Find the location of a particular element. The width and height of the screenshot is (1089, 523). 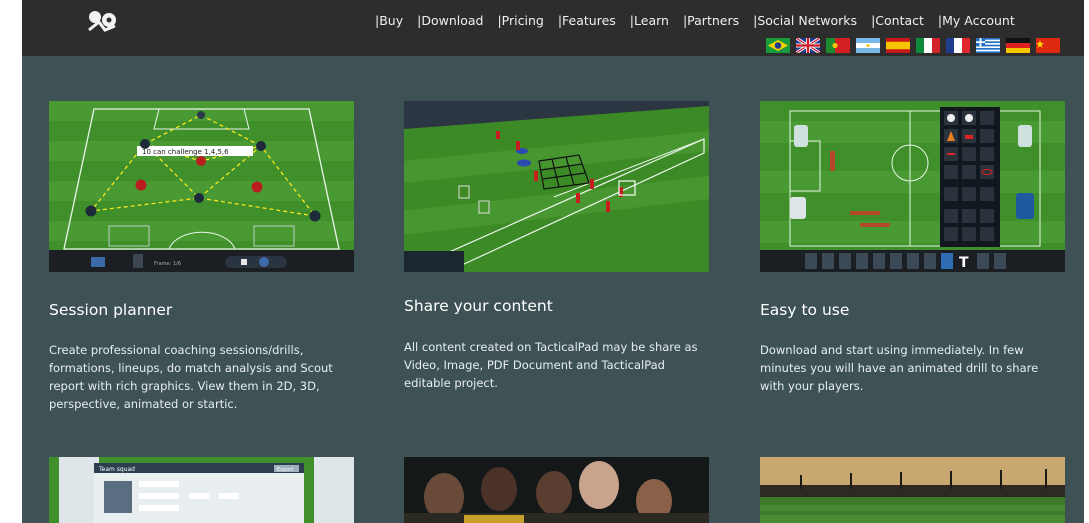

frame-counter: Frame: 1/6 is located at coordinates (167, 264).